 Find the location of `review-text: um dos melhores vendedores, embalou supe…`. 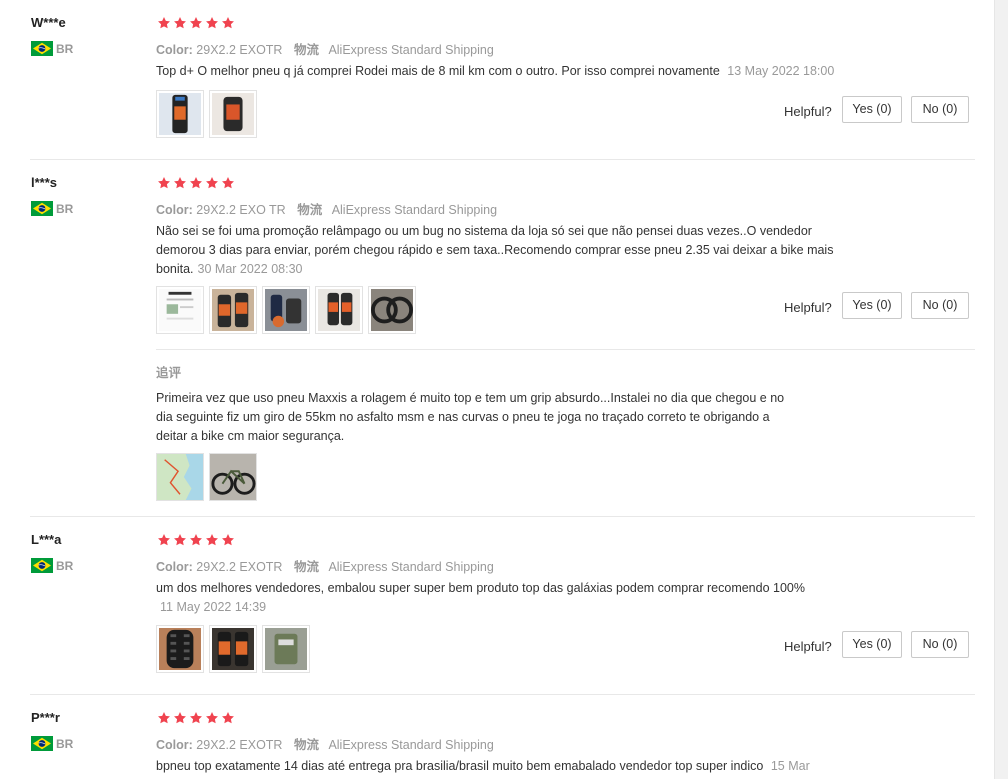

review-text: um dos melhores vendedores, embalou supe… is located at coordinates (480, 598).